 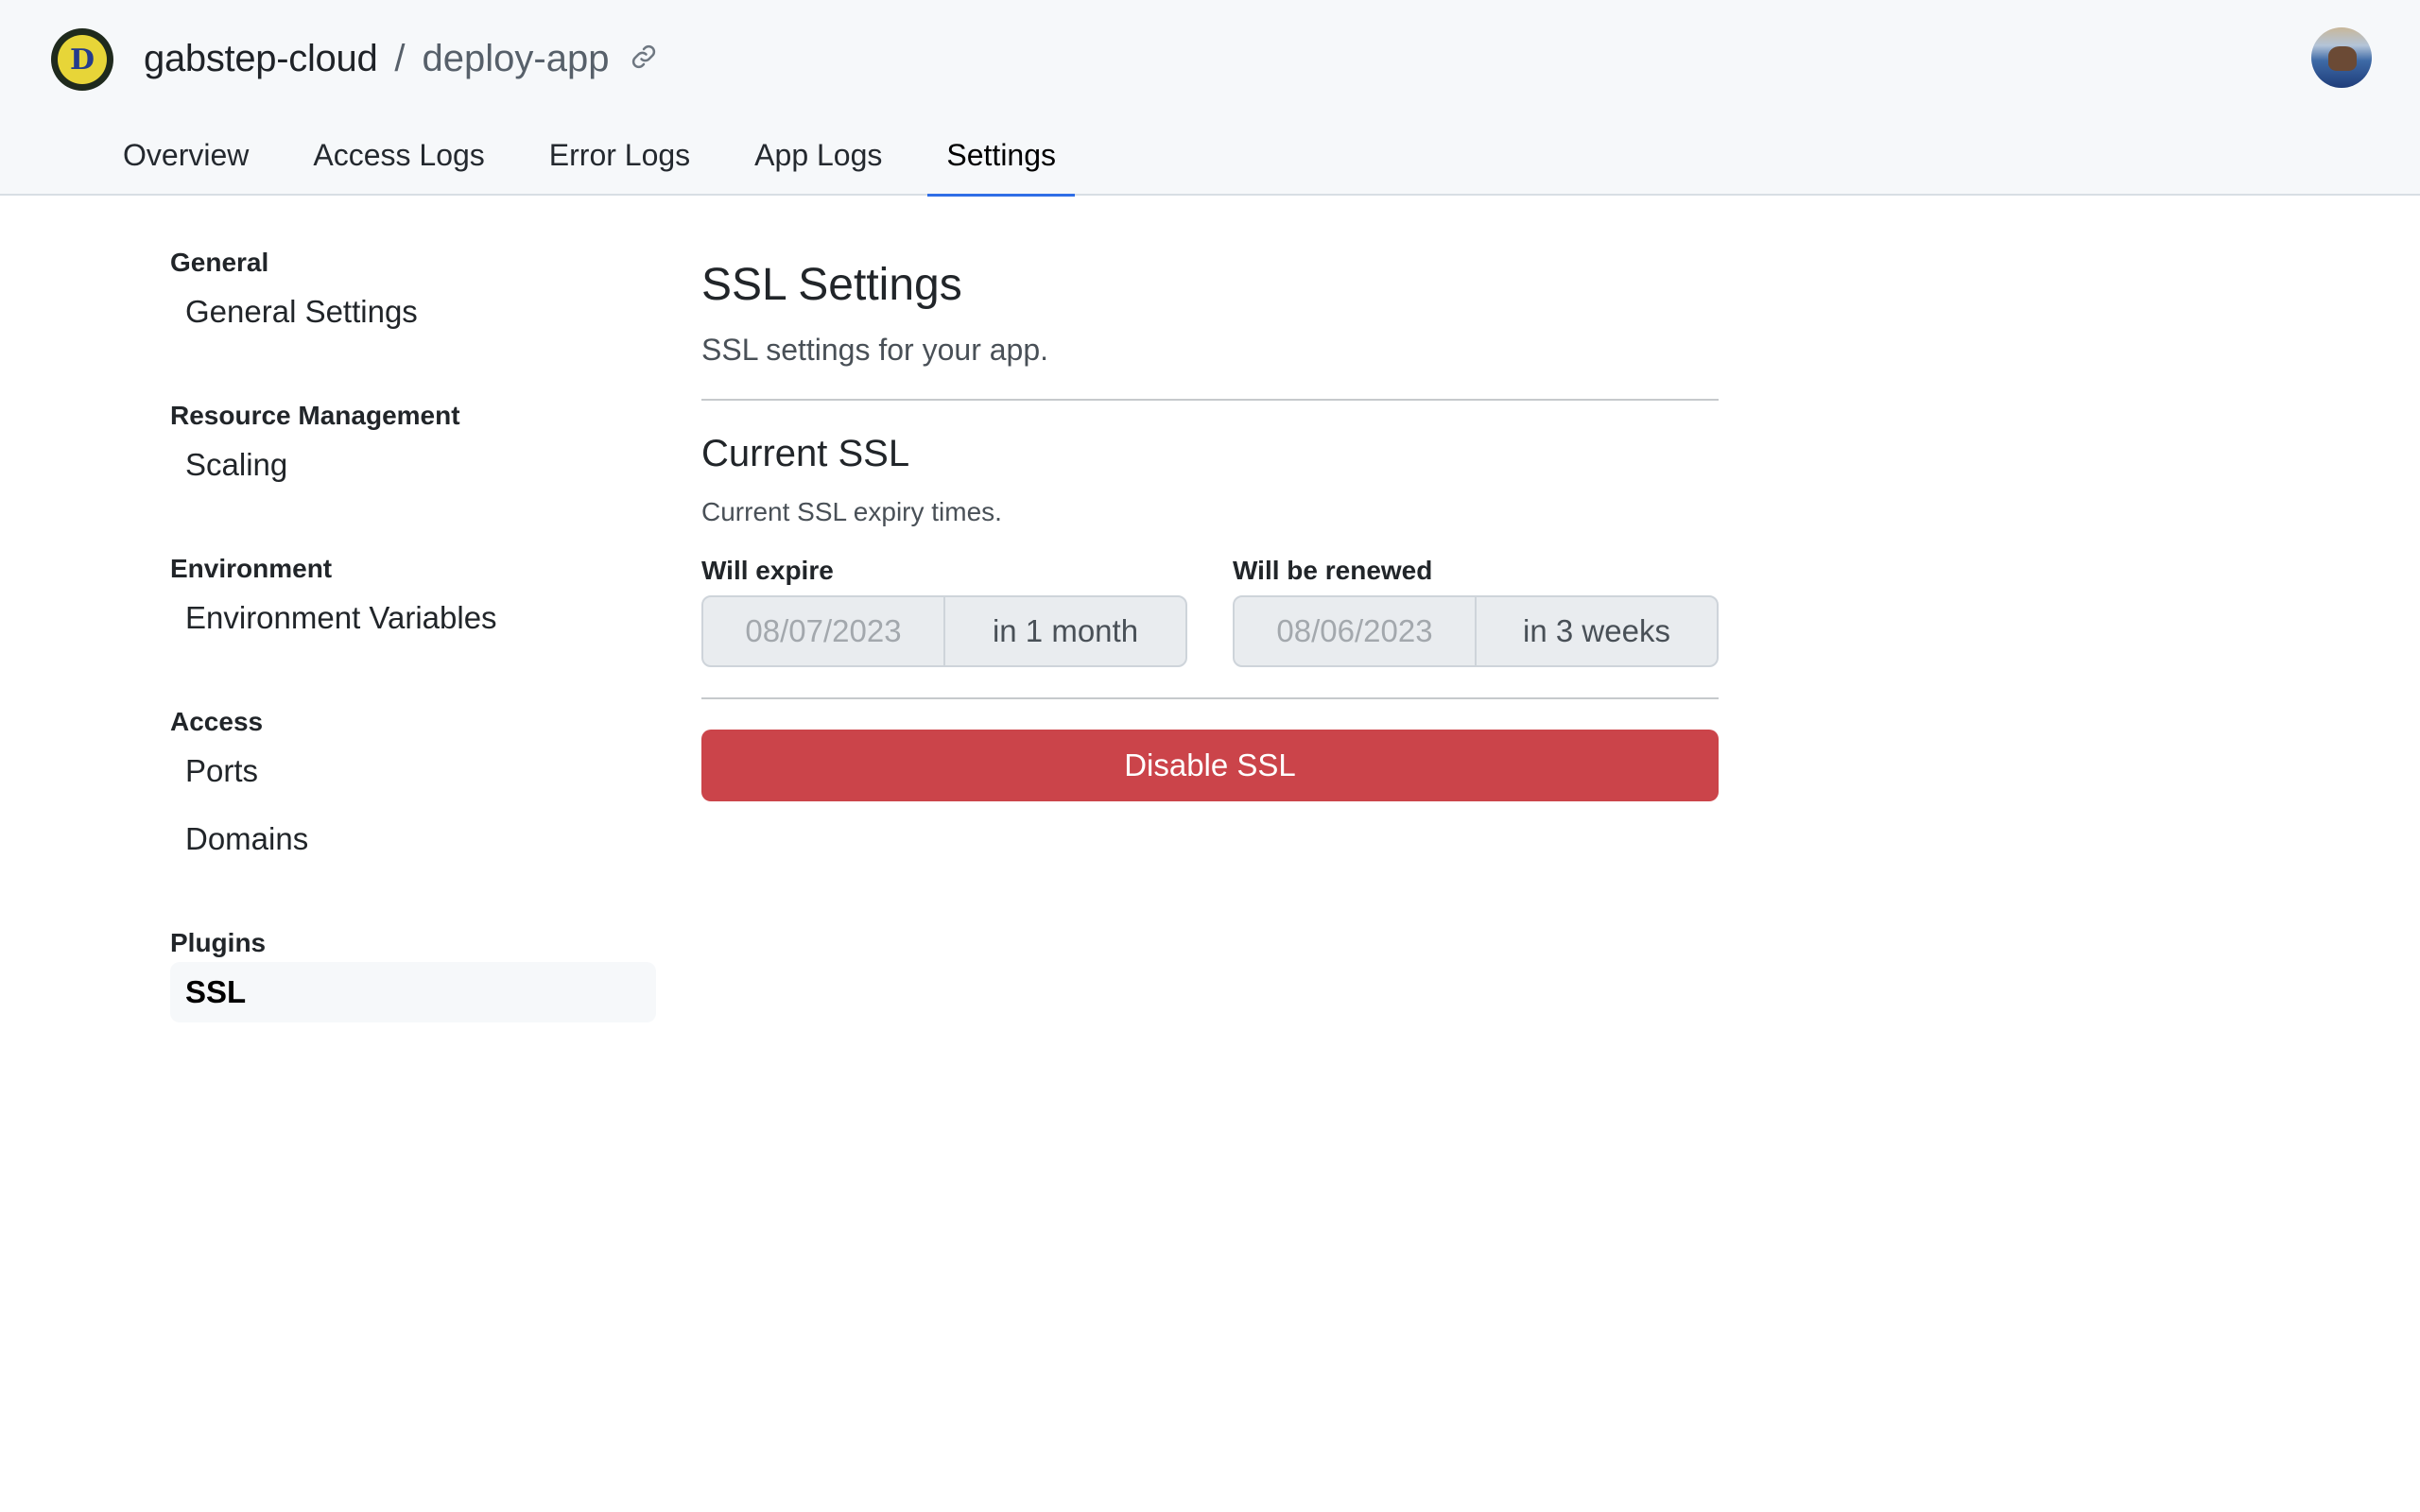 I want to click on will-be-renewed-field: Will be renewed 08/06/2023 in 3 weeks, so click(x=1476, y=610).